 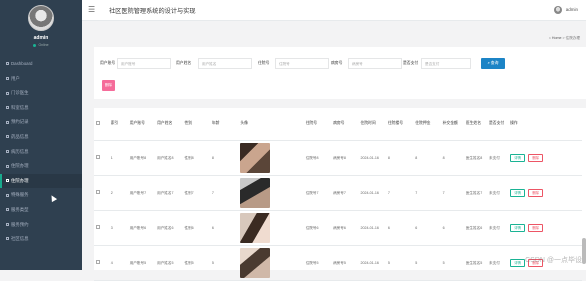 I want to click on cell-deposit: 6, so click(x=426, y=227).